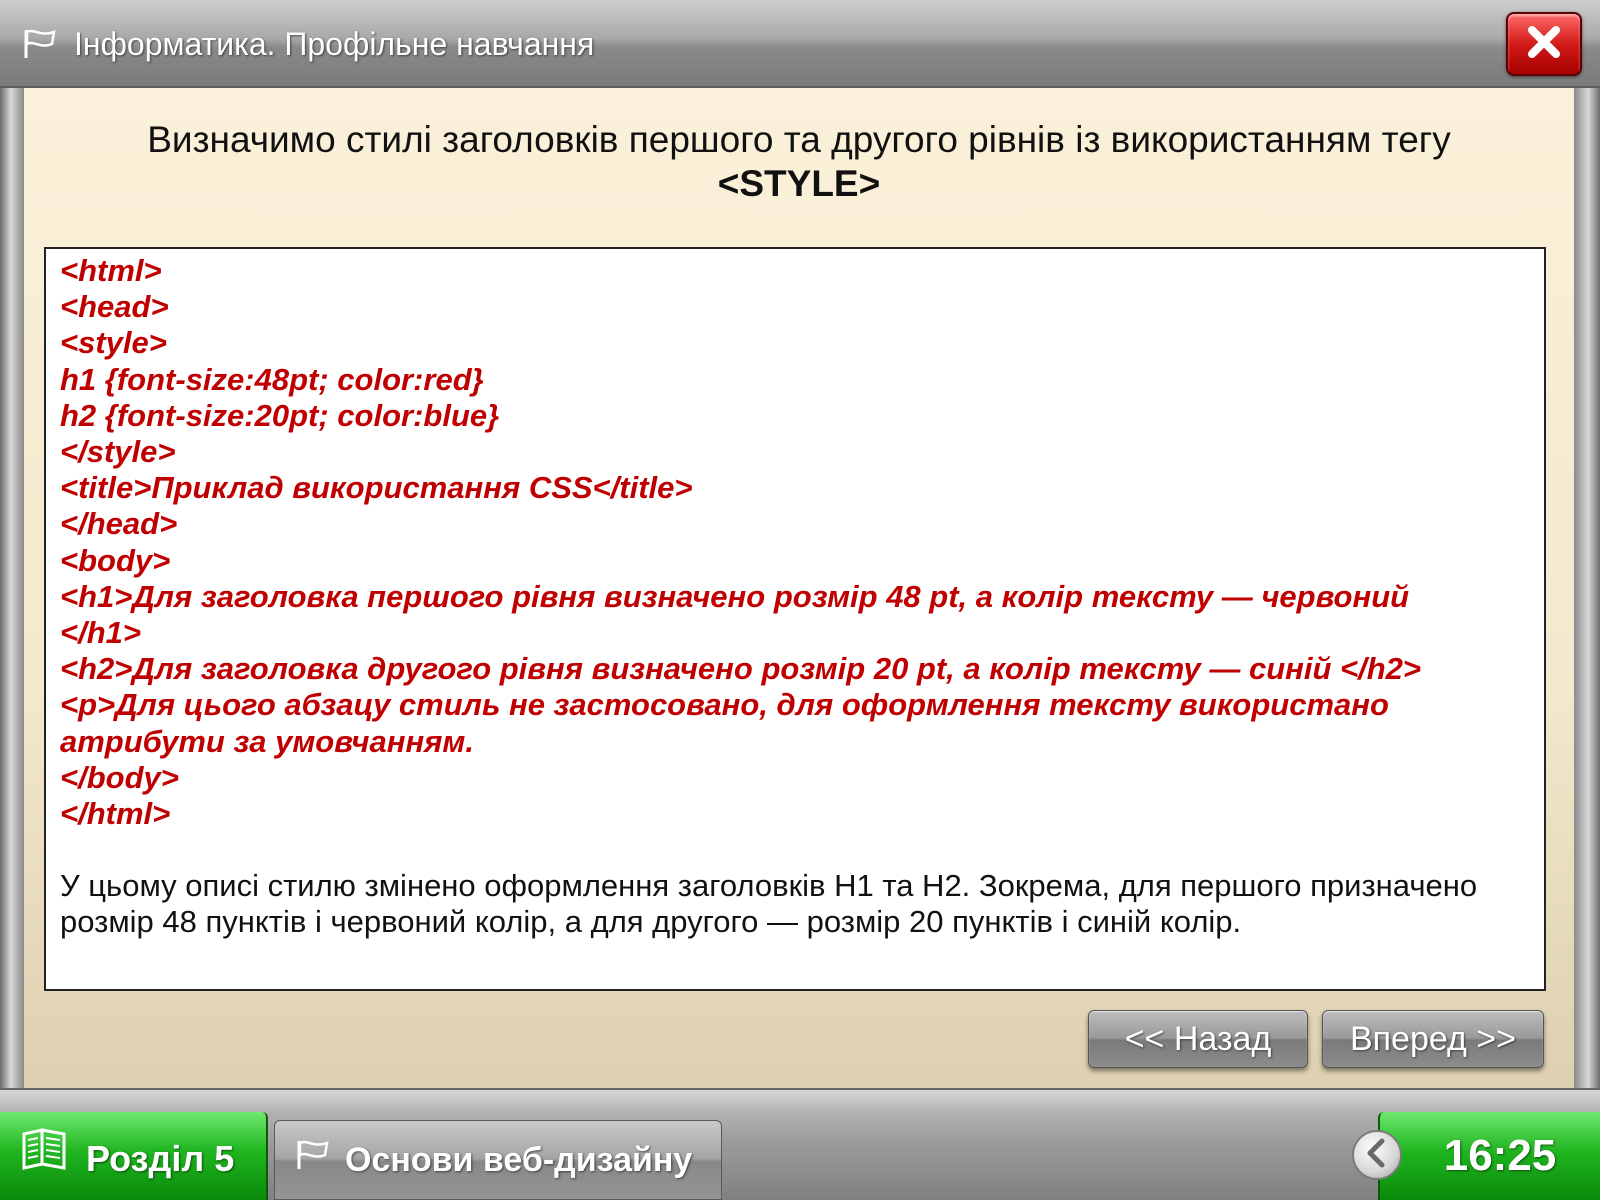 This screenshot has height=1200, width=1600. What do you see at coordinates (100, 633) in the screenshot?
I see `code-line: </h1>` at bounding box center [100, 633].